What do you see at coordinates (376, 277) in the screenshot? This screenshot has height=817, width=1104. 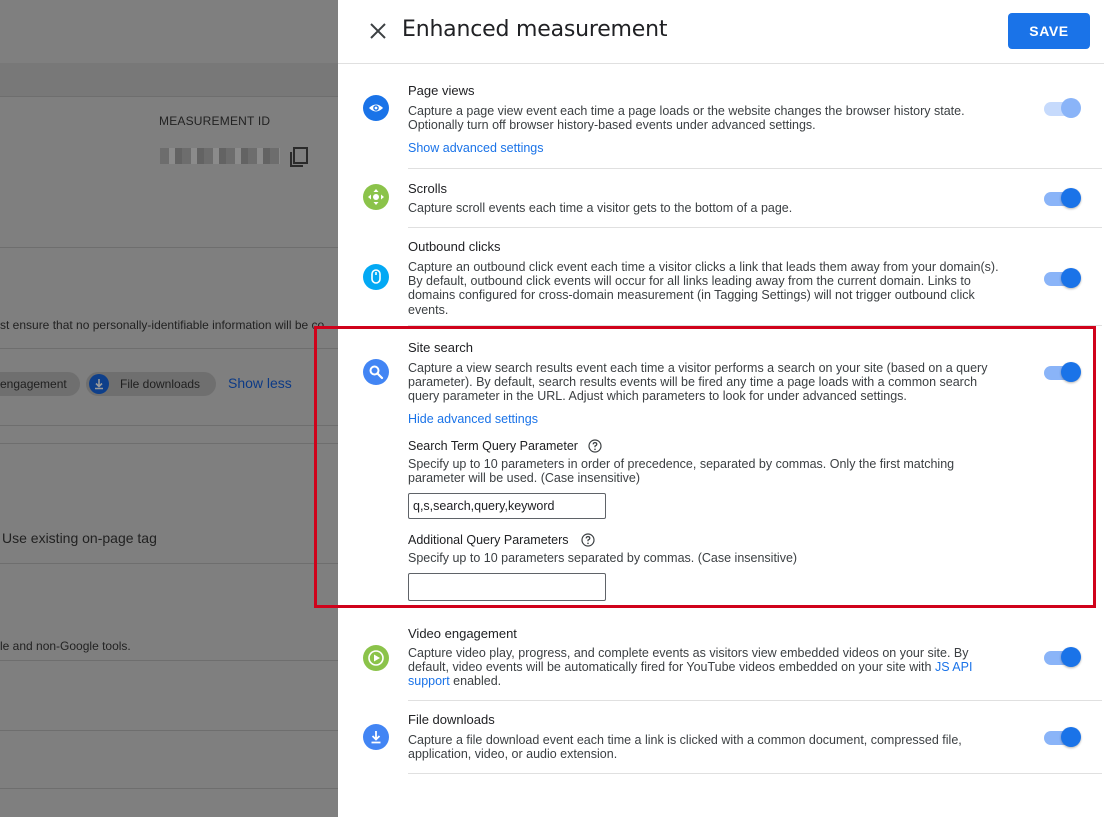 I see `mouse-icon` at bounding box center [376, 277].